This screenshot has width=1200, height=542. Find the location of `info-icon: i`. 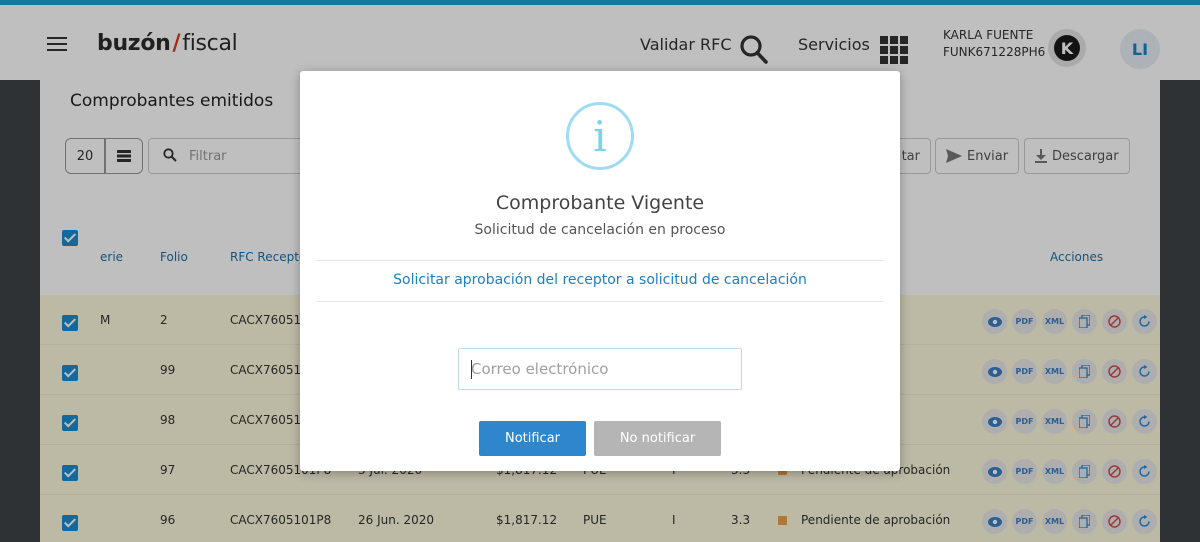

info-icon: i is located at coordinates (600, 136).